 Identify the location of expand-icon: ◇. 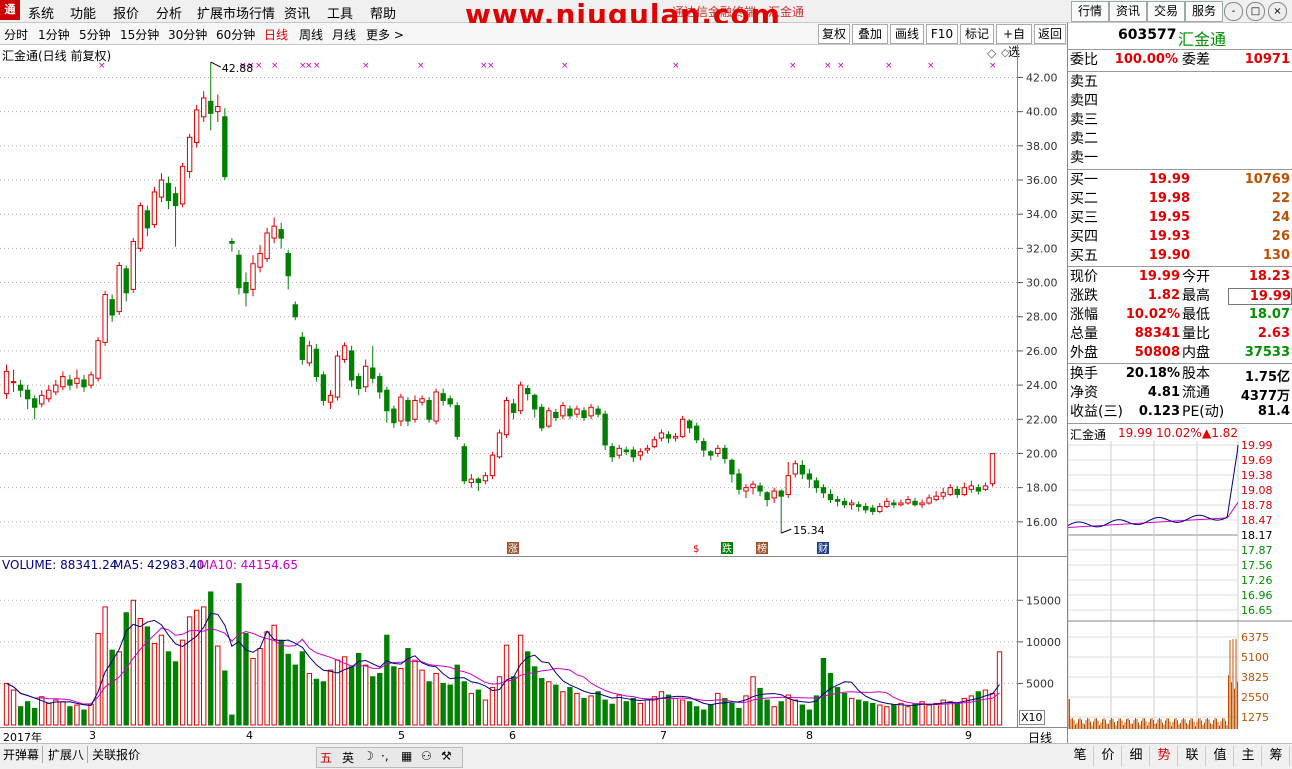
(1005, 52).